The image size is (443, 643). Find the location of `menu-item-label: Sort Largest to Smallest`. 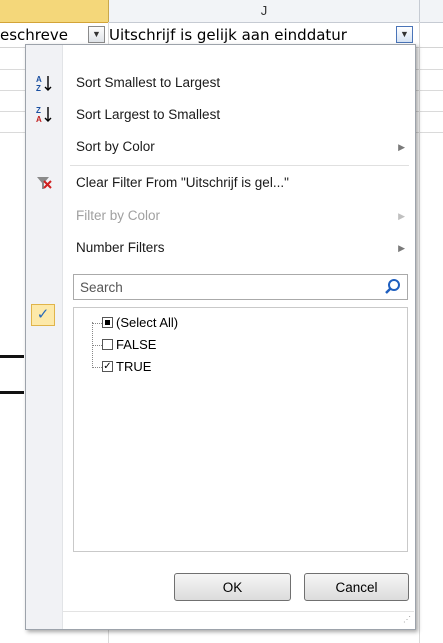

menu-item-label: Sort Largest to Smallest is located at coordinates (148, 114).